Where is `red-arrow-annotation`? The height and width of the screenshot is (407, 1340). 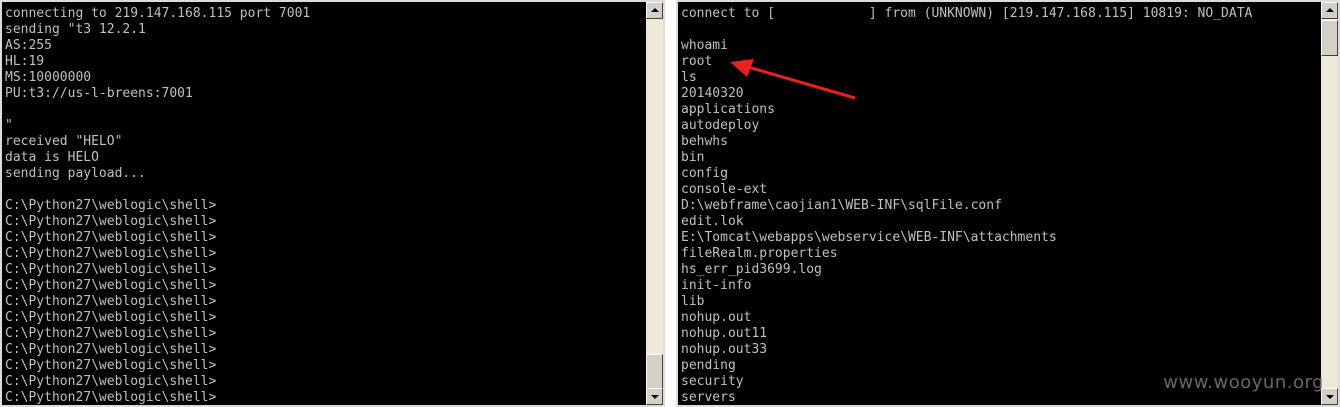
red-arrow-annotation is located at coordinates (793, 79).